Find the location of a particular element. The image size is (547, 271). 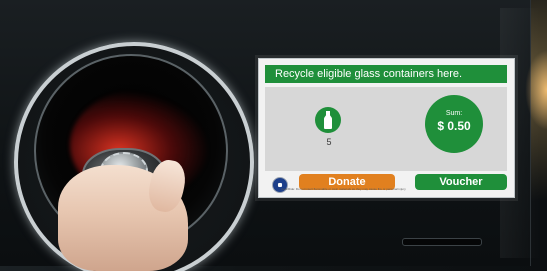

sum-value: $ 0.50 is located at coordinates (454, 126).